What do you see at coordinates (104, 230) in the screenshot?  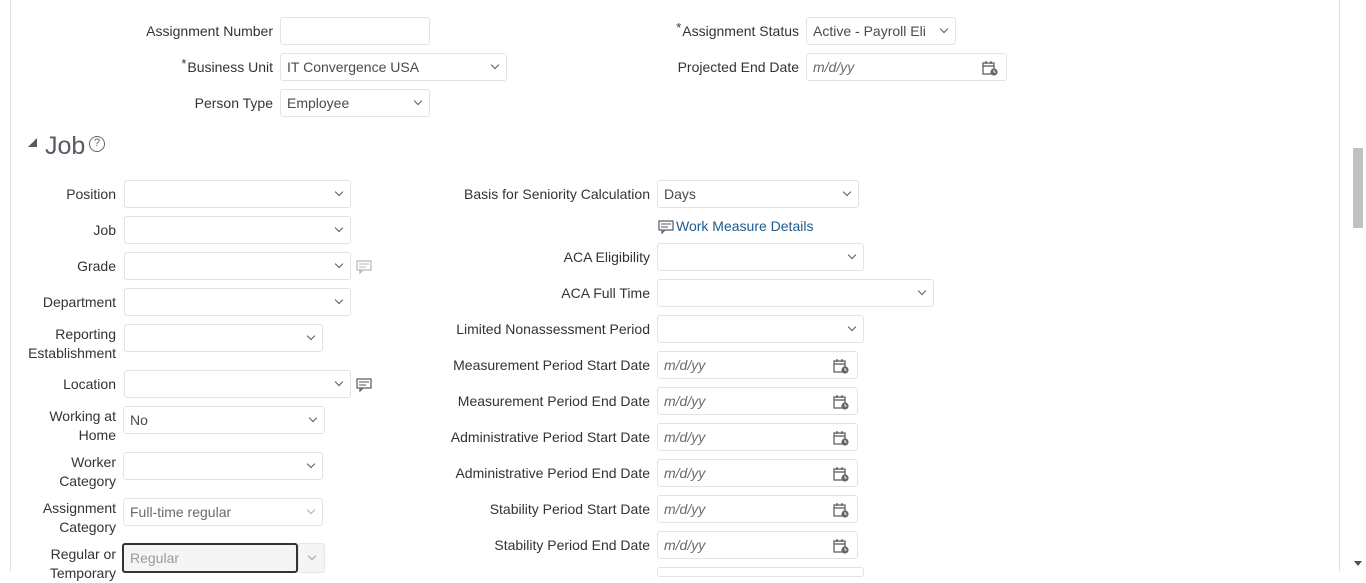 I see `job-label: Job` at bounding box center [104, 230].